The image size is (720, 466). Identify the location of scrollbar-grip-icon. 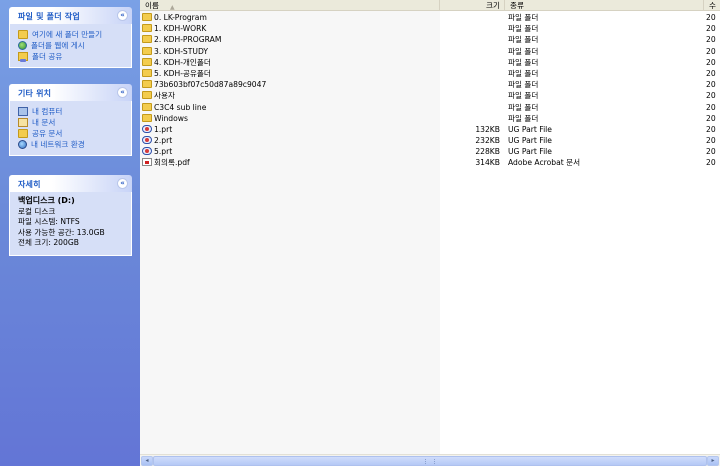
(430, 461).